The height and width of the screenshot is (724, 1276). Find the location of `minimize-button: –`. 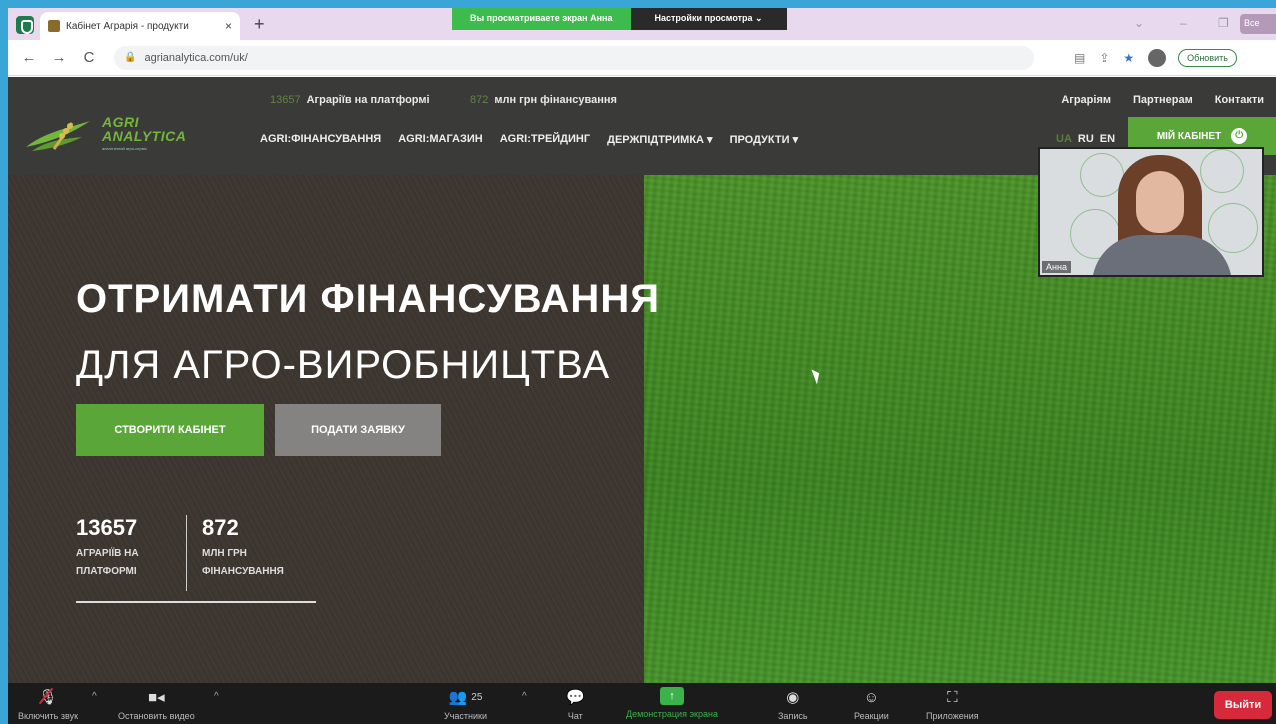

minimize-button: – is located at coordinates (1183, 23).